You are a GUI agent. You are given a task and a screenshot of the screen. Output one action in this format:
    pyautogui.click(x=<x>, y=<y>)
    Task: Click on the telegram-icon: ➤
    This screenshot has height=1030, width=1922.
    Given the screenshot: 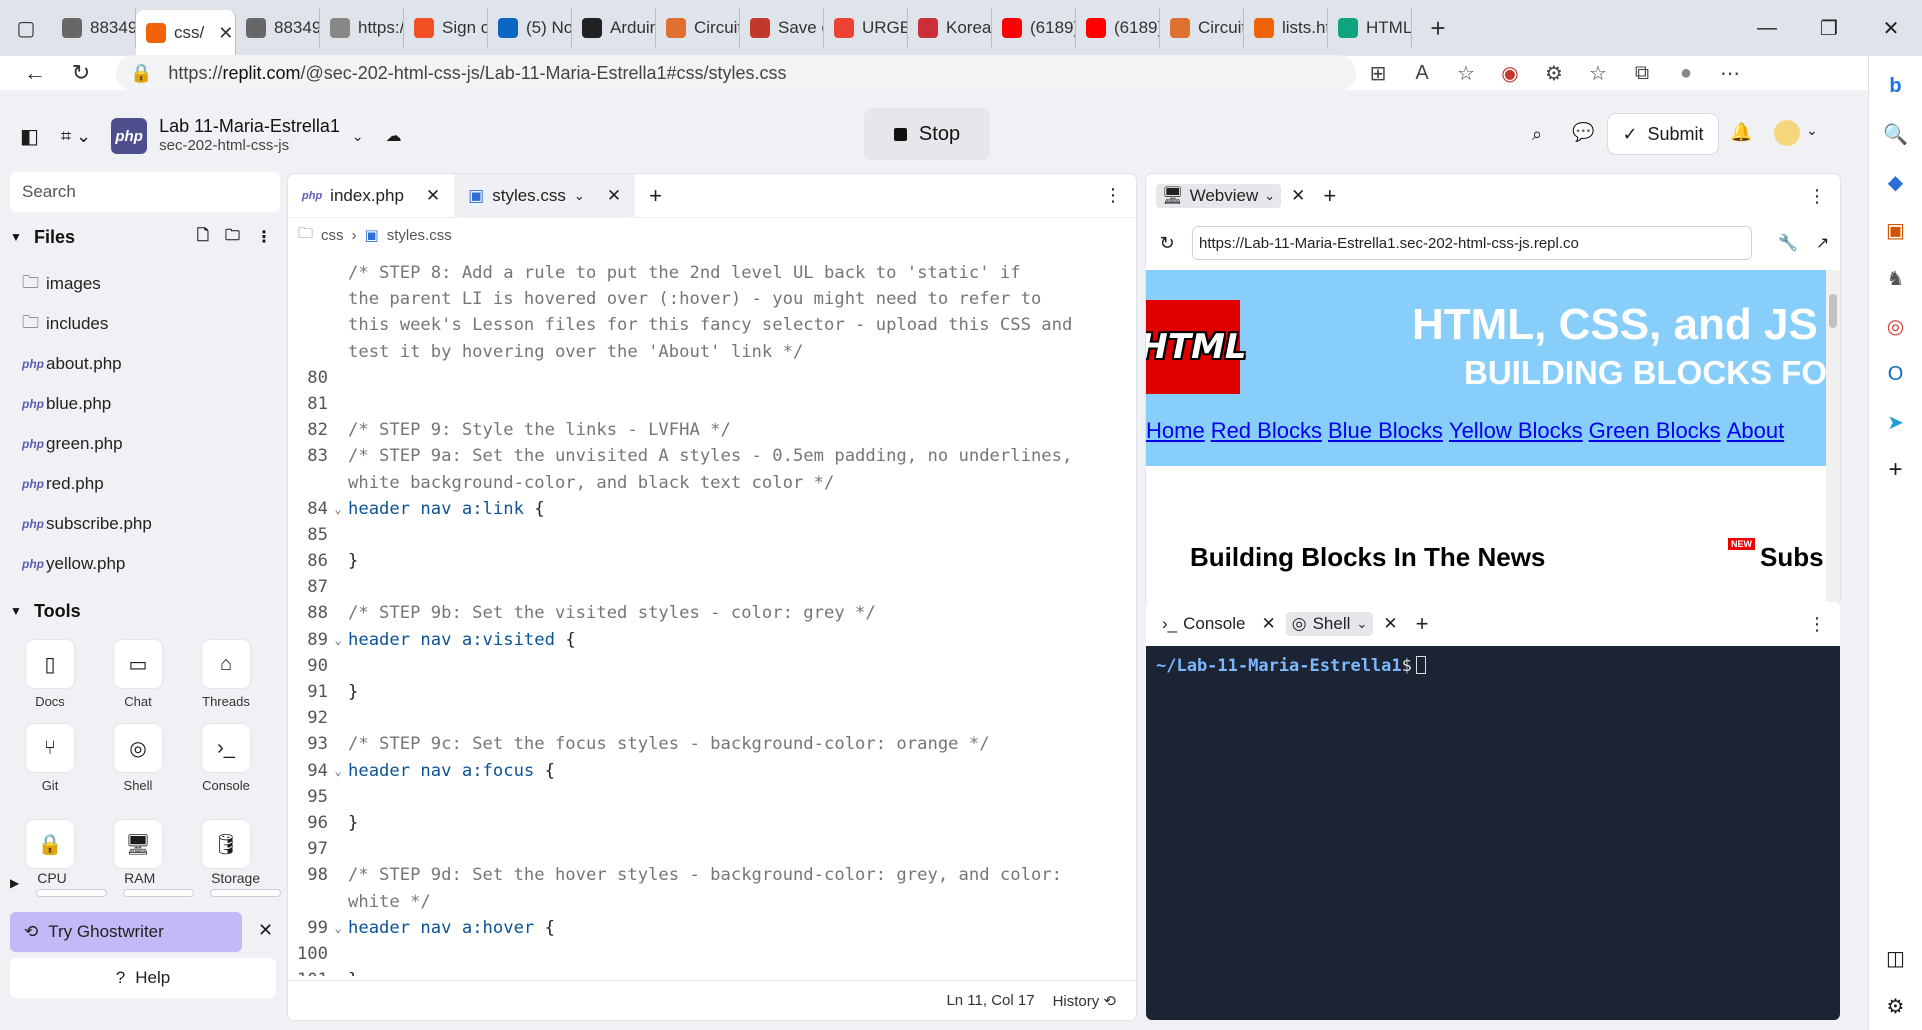 What is the action you would take?
    pyautogui.click(x=1896, y=422)
    